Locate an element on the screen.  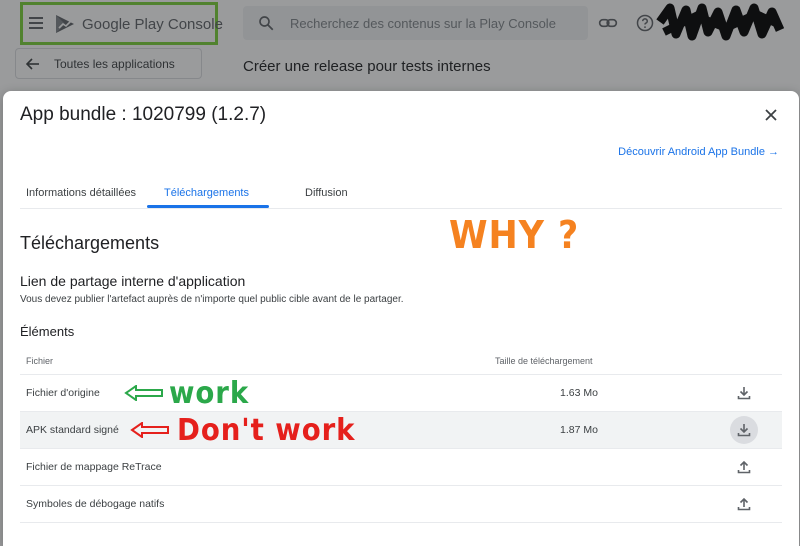
file-name: APK standard signé is located at coordinates (72, 430).